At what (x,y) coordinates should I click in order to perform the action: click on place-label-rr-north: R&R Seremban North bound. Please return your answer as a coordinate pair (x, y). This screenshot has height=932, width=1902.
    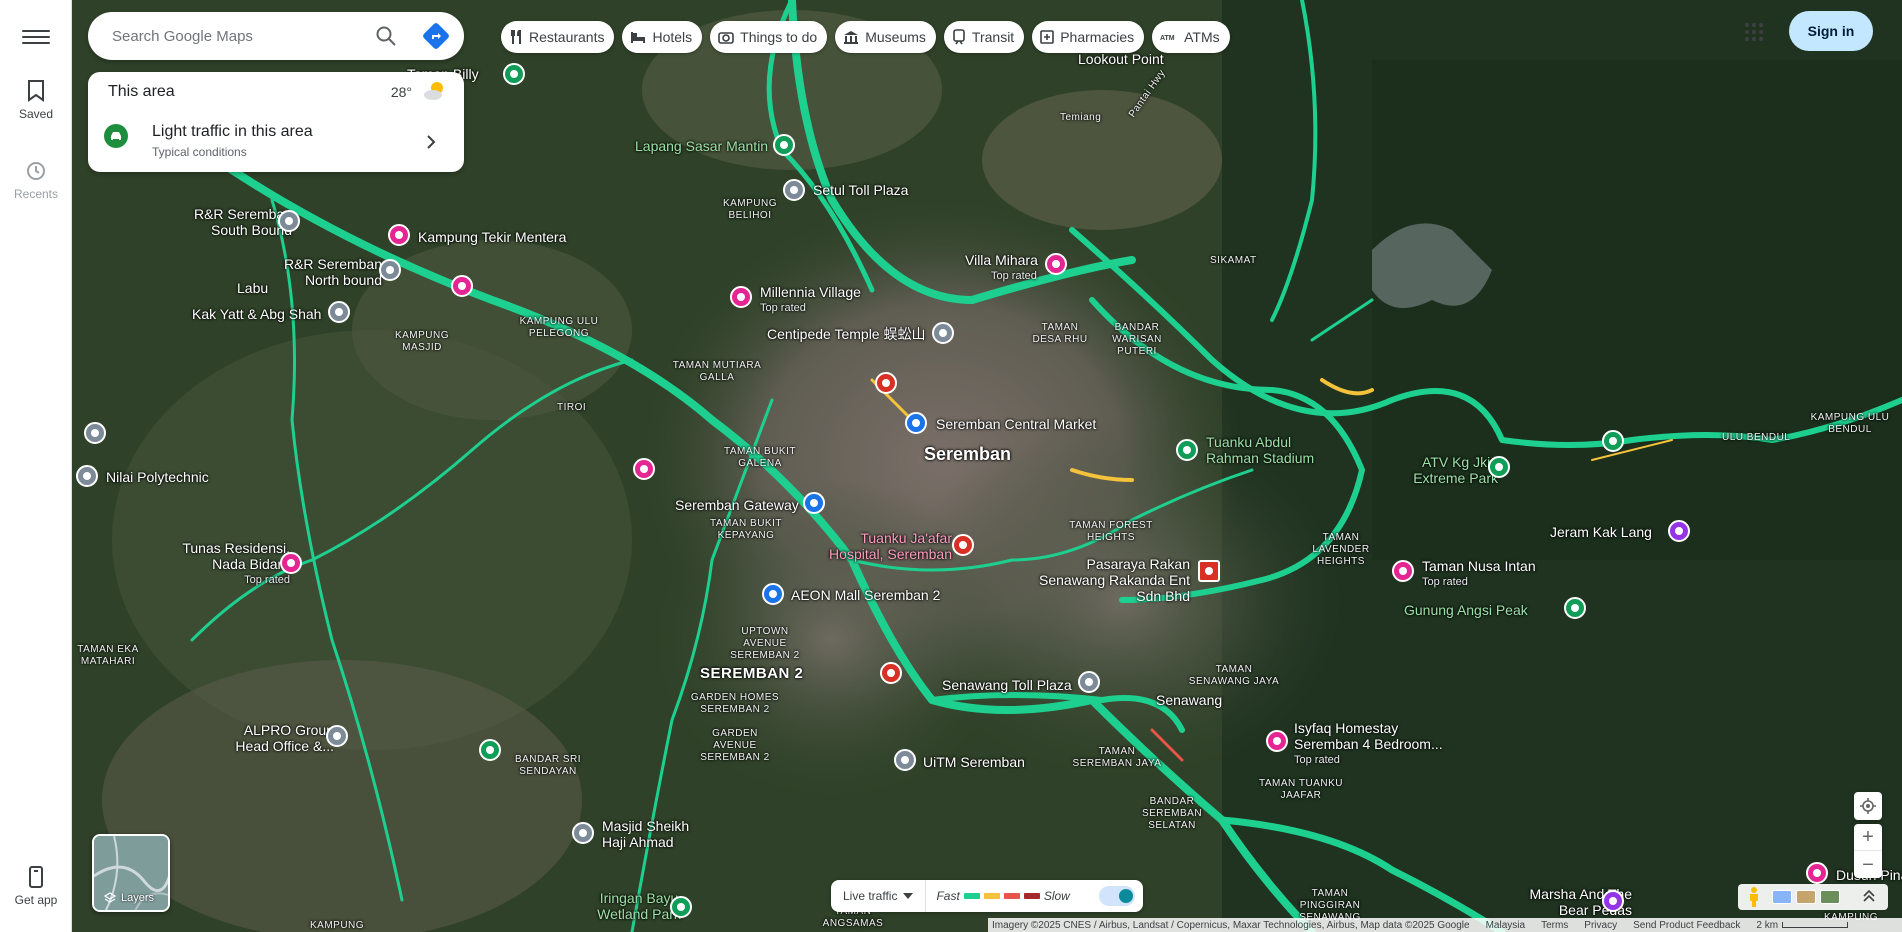
    Looking at the image, I should click on (325, 272).